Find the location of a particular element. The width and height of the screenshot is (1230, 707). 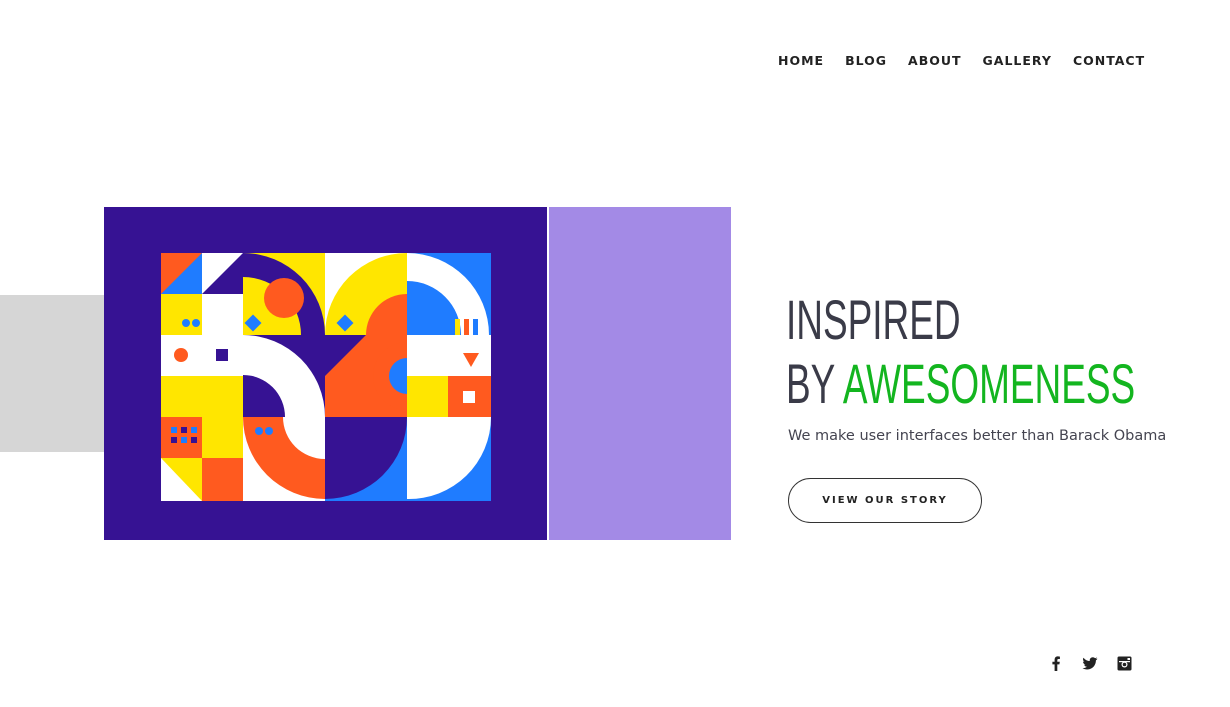

twitter-icon is located at coordinates (1090, 663).